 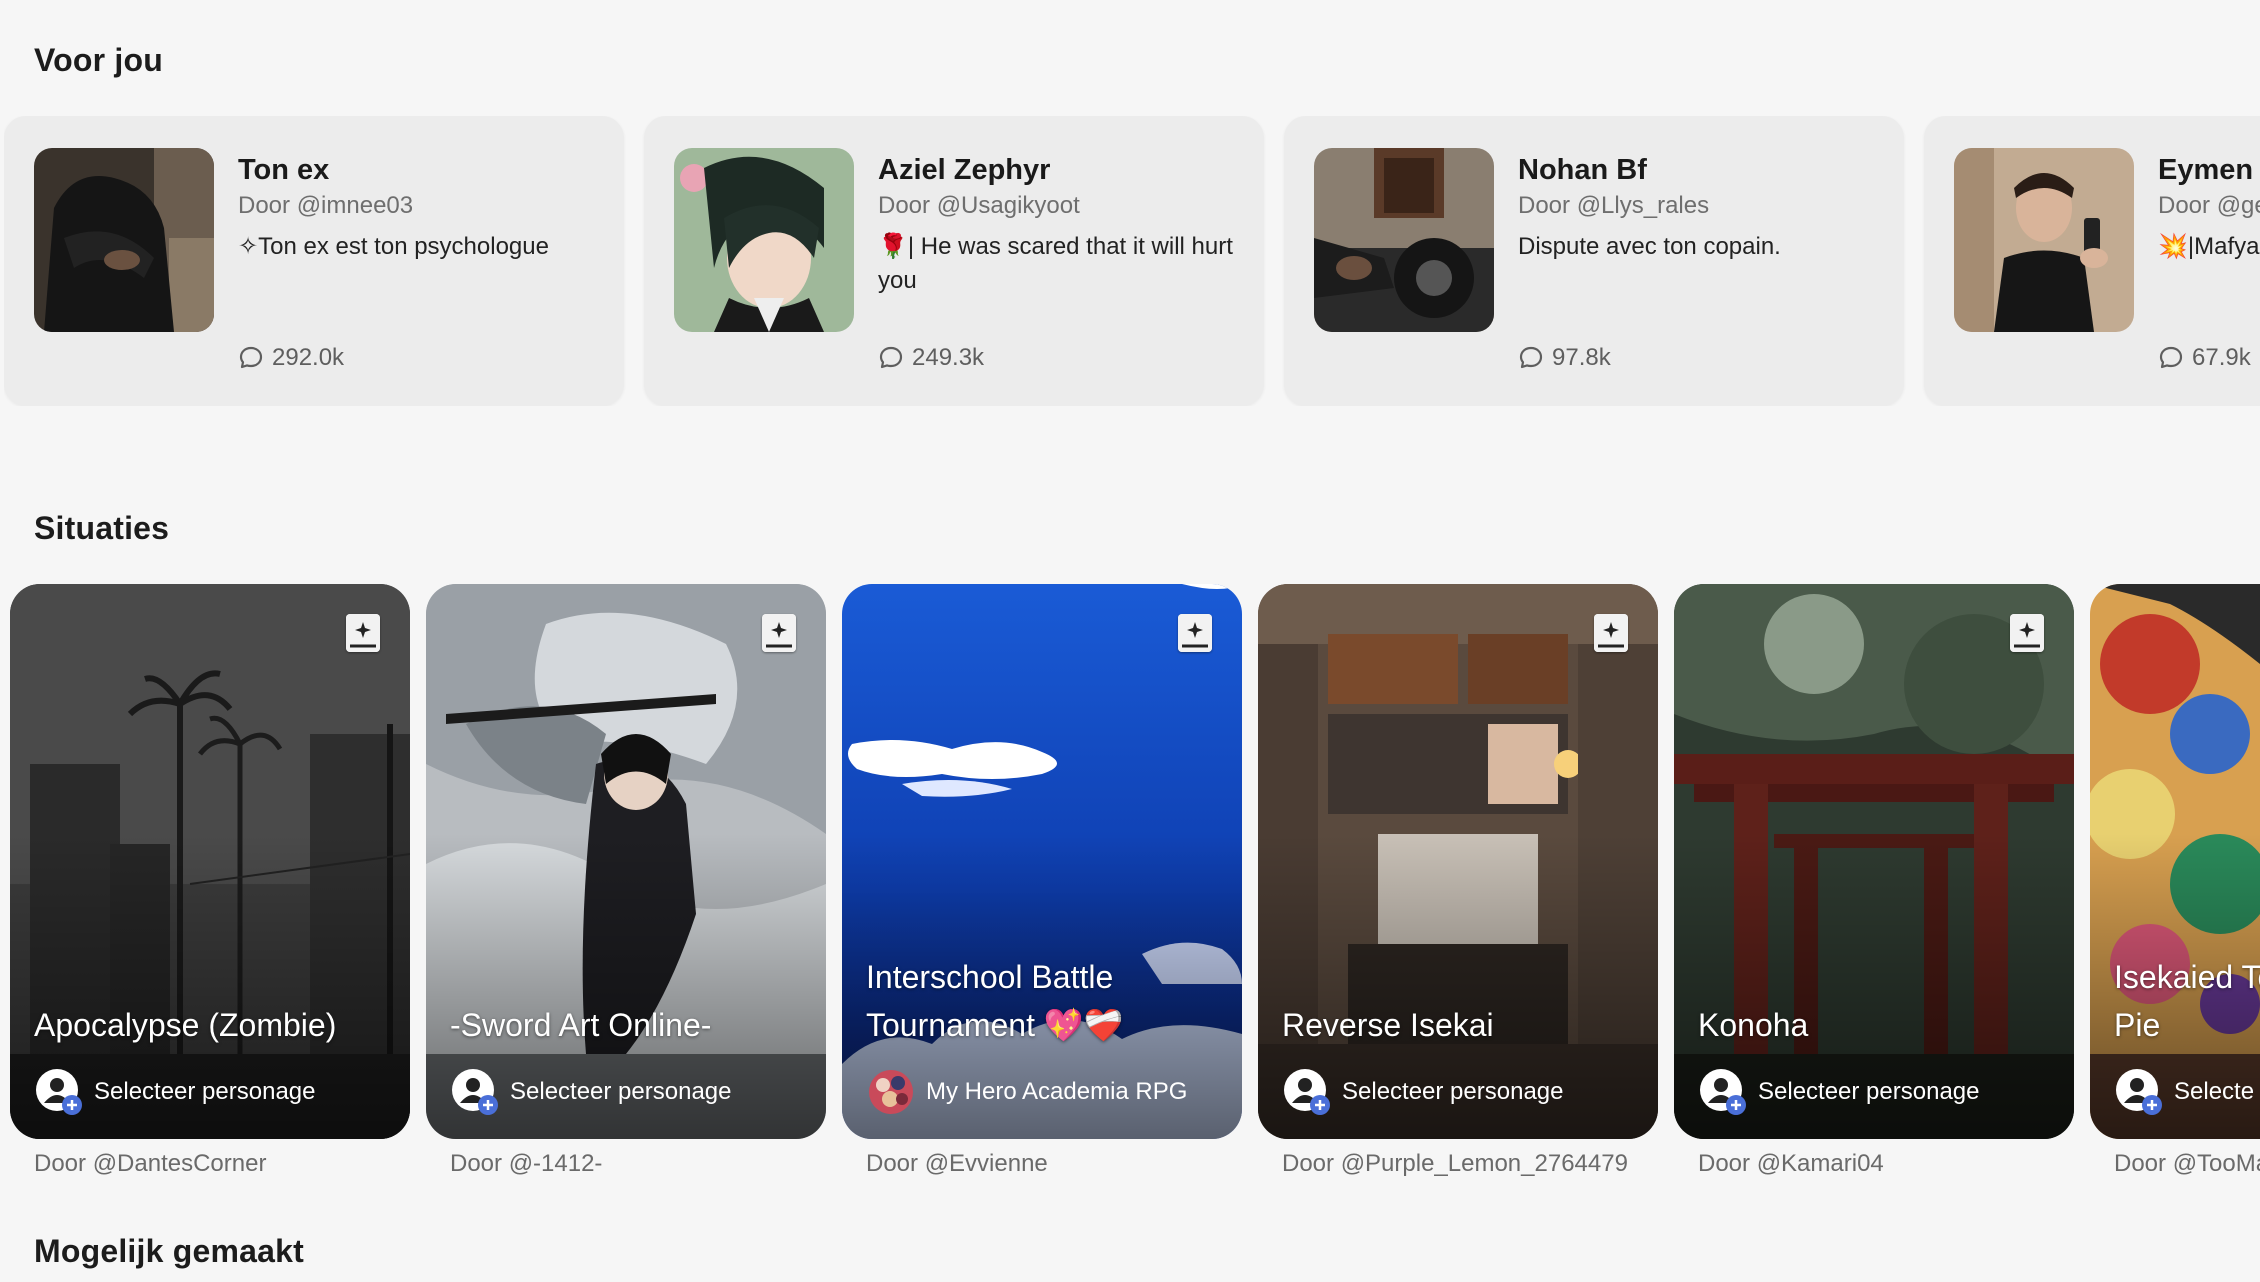 What do you see at coordinates (2214, 1091) in the screenshot?
I see `select-character-label: Selecte` at bounding box center [2214, 1091].